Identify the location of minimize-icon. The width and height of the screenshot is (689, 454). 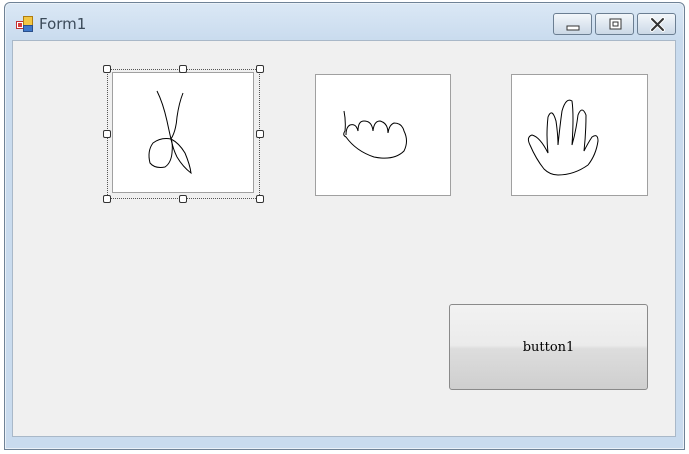
(573, 28).